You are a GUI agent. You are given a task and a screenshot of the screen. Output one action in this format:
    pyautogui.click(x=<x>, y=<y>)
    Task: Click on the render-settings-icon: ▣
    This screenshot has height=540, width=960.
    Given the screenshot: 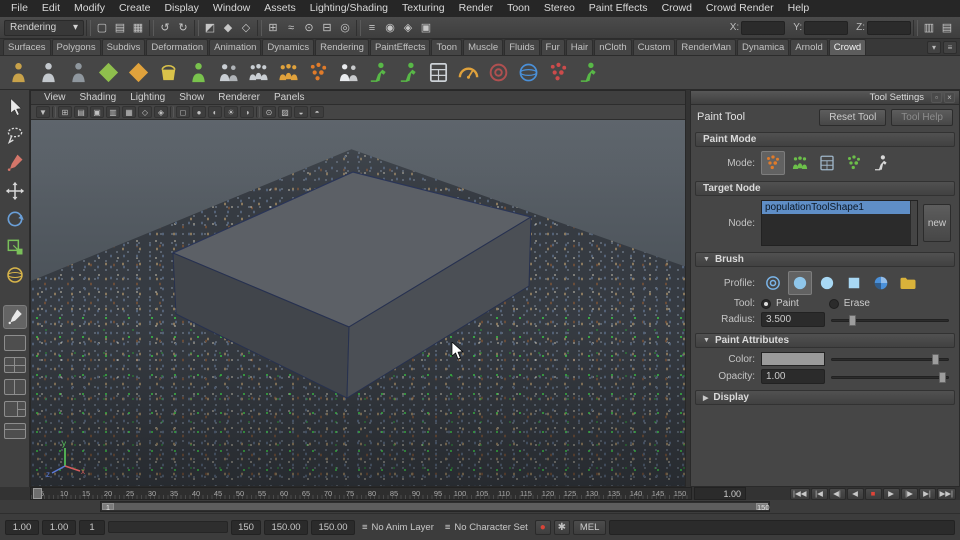 What is the action you would take?
    pyautogui.click(x=426, y=28)
    